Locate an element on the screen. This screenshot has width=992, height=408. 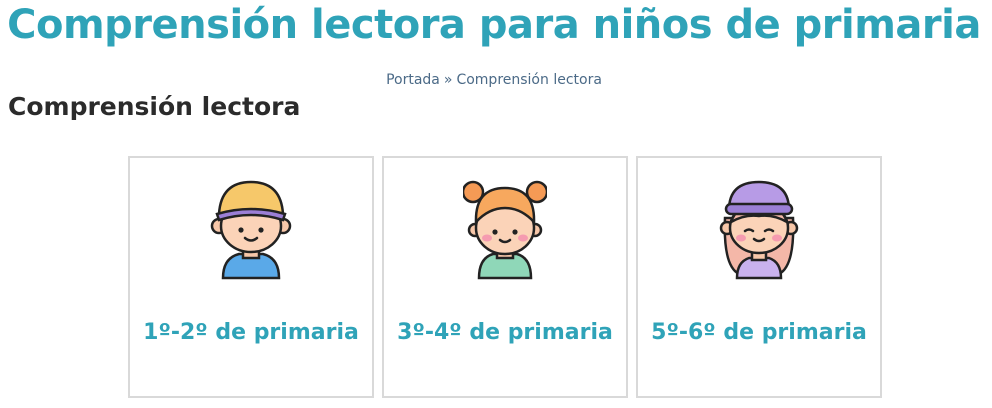
breadcrumb-home-link: Portada is located at coordinates (413, 80).